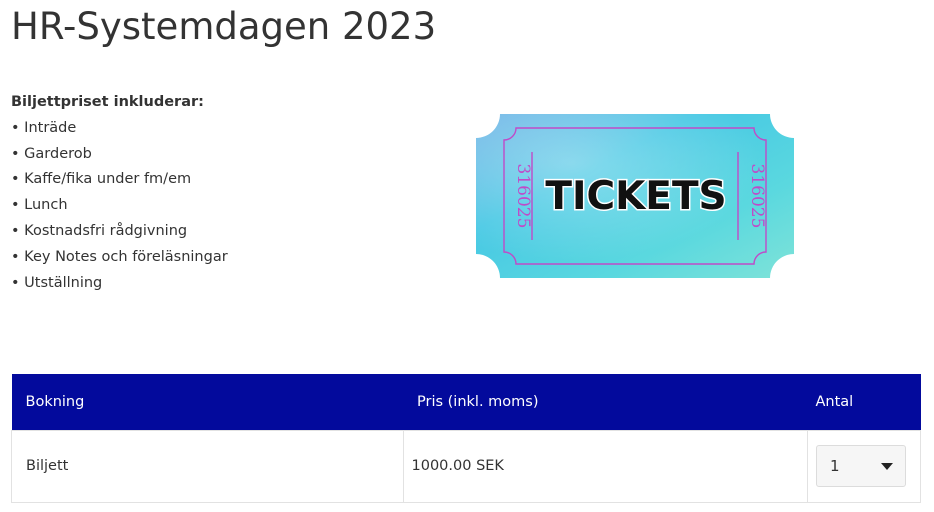 The height and width of the screenshot is (512, 934). What do you see at coordinates (864, 402) in the screenshot?
I see `column-header-quantity: Antal` at bounding box center [864, 402].